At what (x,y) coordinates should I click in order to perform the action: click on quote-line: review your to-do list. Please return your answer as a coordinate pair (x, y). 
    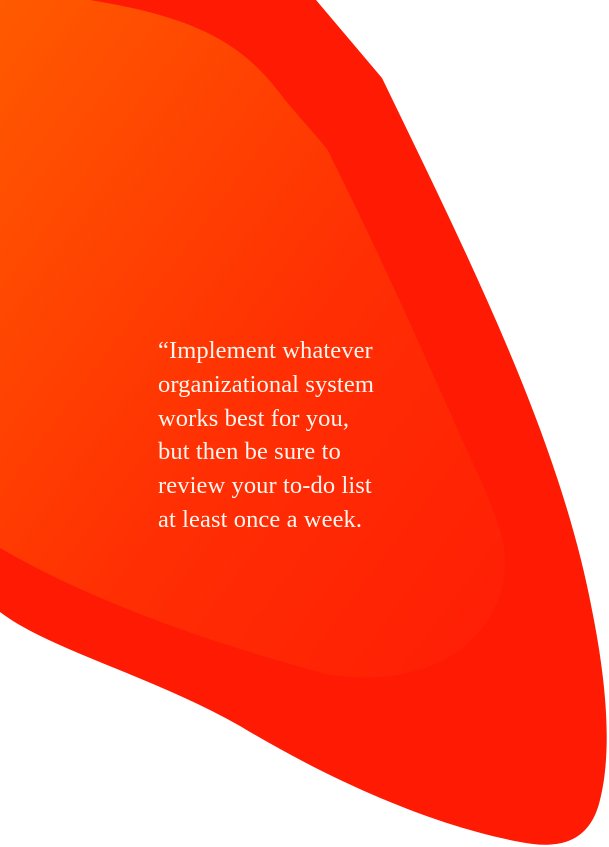
    Looking at the image, I should click on (265, 486).